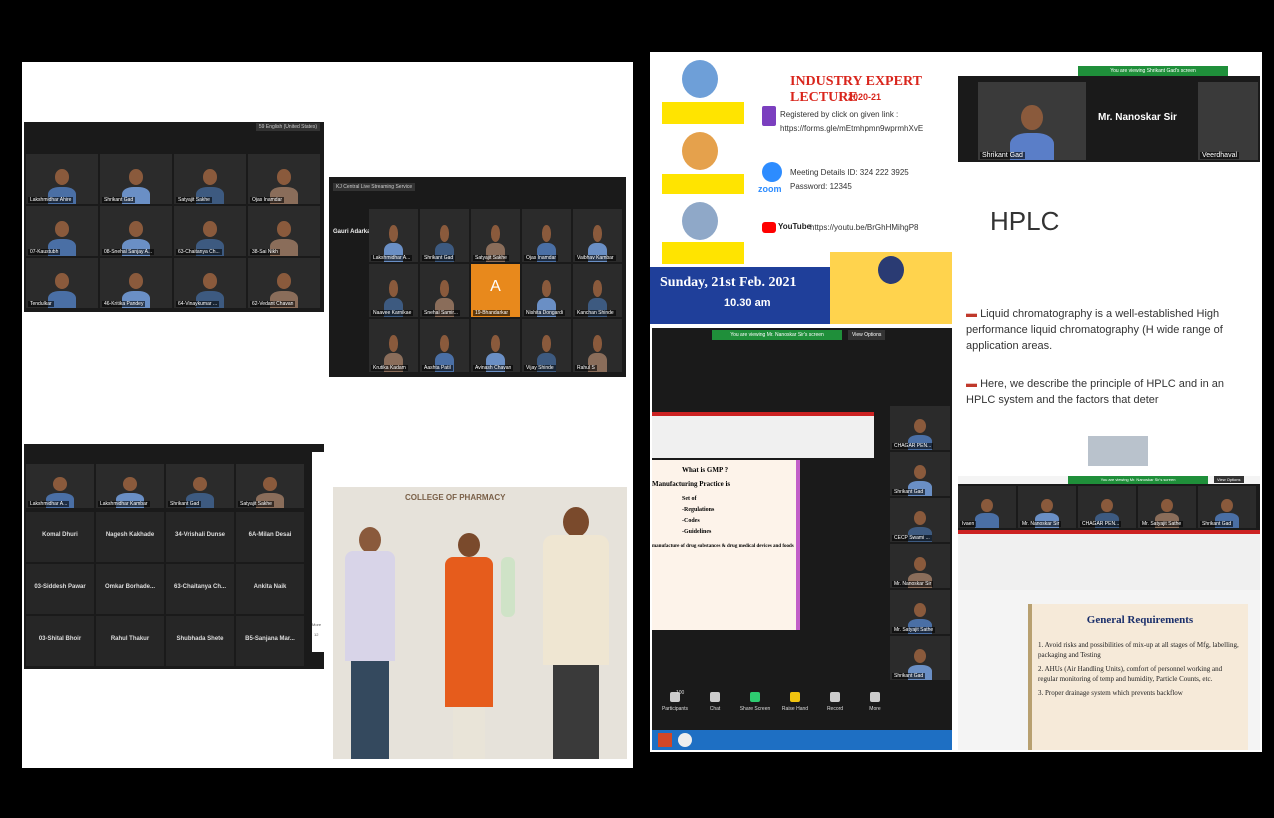 This screenshot has height=818, width=1274. What do you see at coordinates (393, 345) in the screenshot?
I see `video-tile: Krutika Kadam` at bounding box center [393, 345].